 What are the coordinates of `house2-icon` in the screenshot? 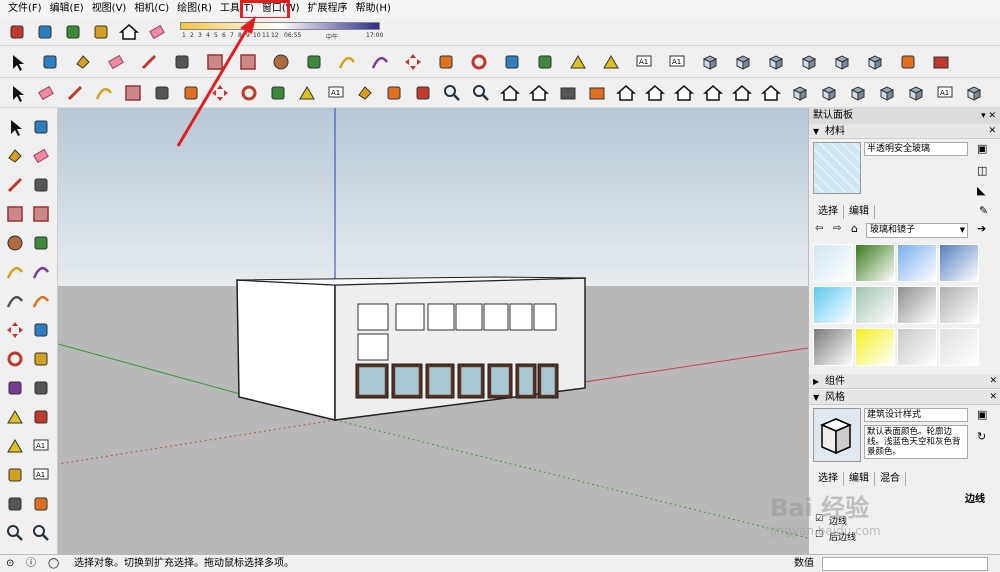 It's located at (655, 93).